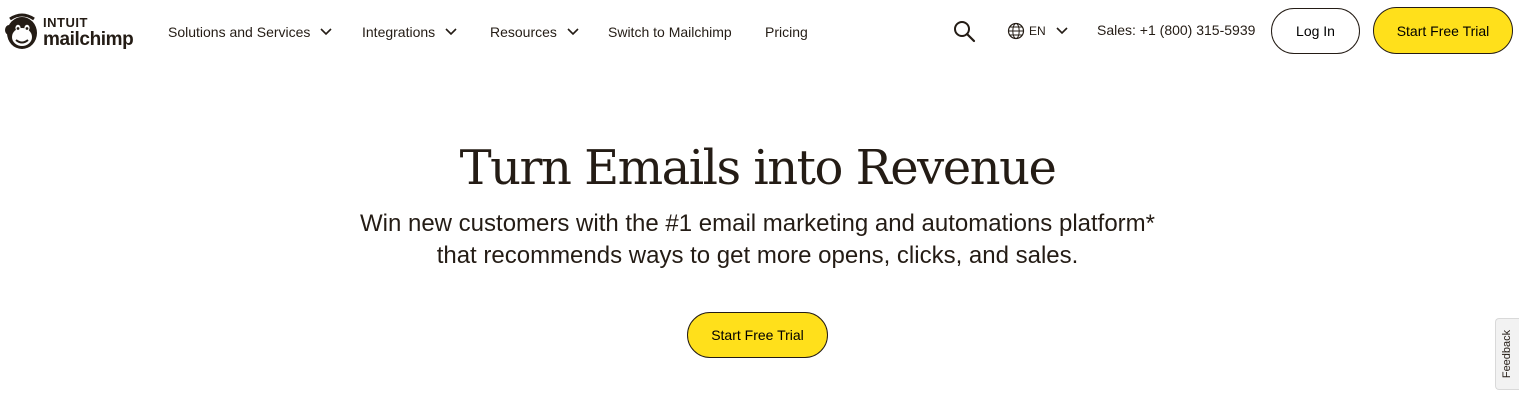  I want to click on nav-item-label: Switch to Mailchimp, so click(670, 32).